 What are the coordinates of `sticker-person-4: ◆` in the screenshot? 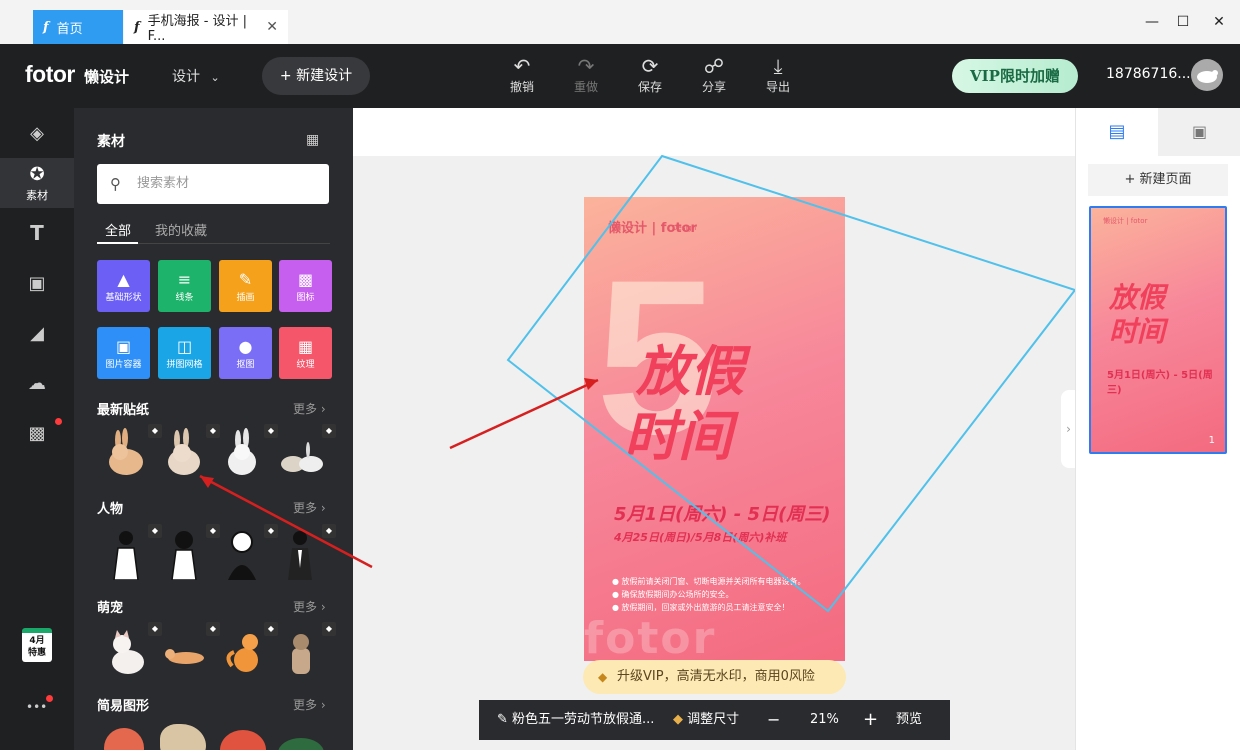 It's located at (307, 552).